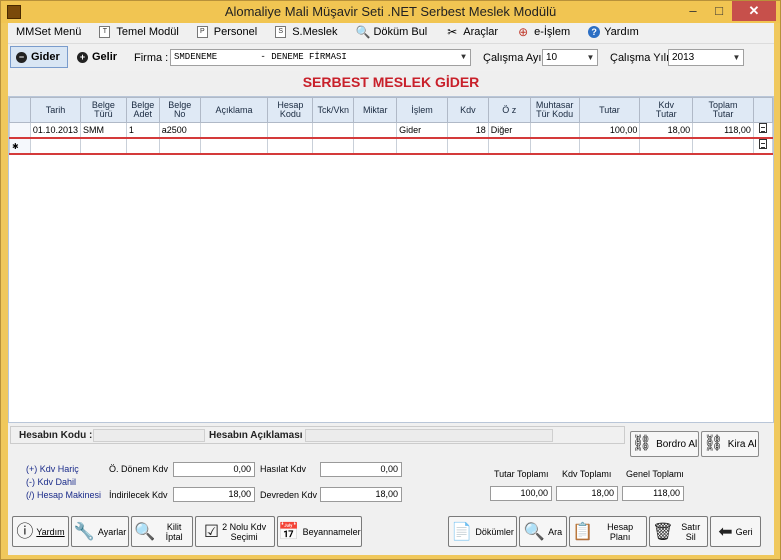  I want to click on column-header-label: Adet, so click(143, 114).